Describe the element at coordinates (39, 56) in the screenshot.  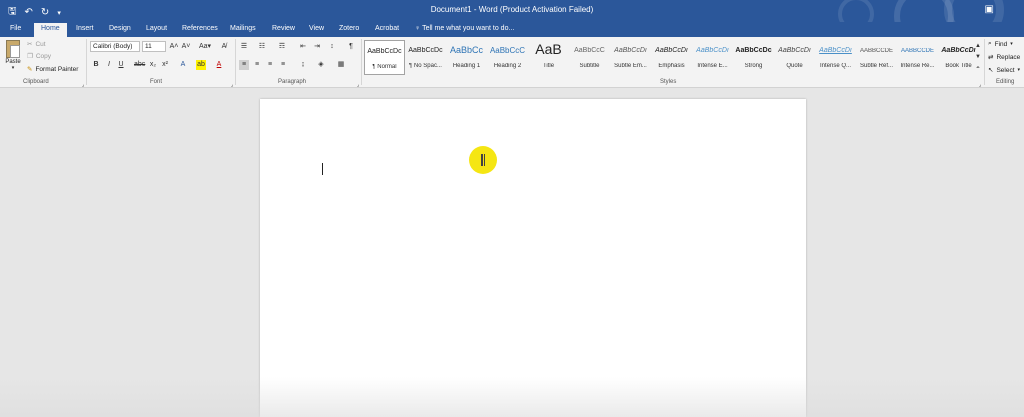
I see `copy-button: ❐ Copy` at that location.